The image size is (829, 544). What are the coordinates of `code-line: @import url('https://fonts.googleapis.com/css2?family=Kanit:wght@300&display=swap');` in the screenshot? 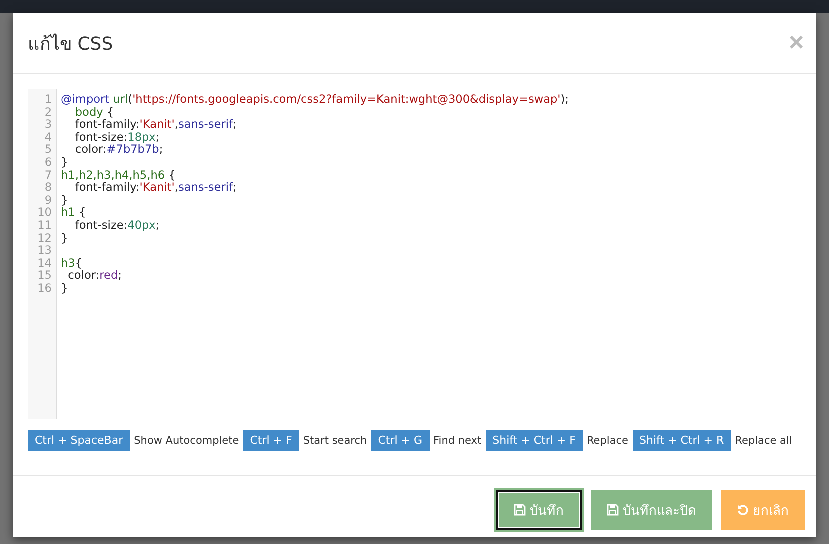 It's located at (315, 100).